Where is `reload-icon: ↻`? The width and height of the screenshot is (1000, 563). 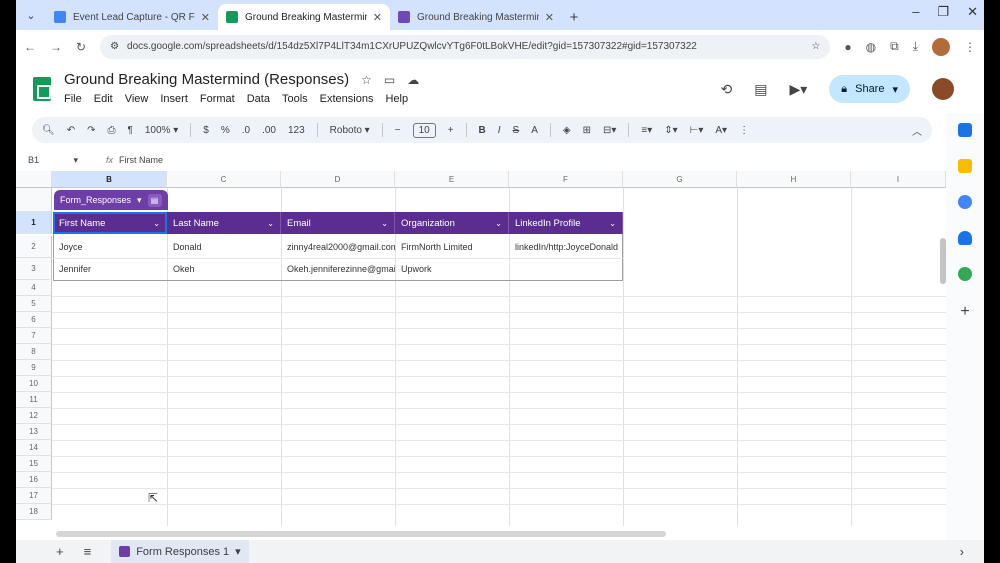
reload-icon: ↻ is located at coordinates (81, 47).